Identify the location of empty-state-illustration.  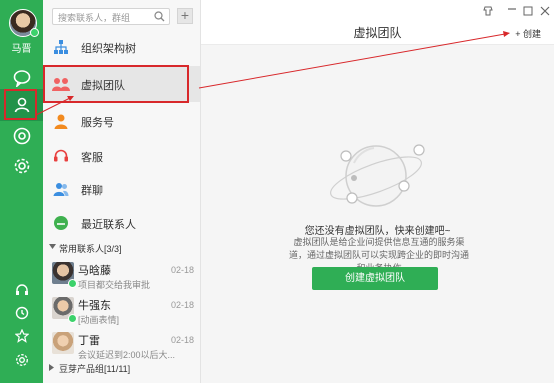
(377, 175).